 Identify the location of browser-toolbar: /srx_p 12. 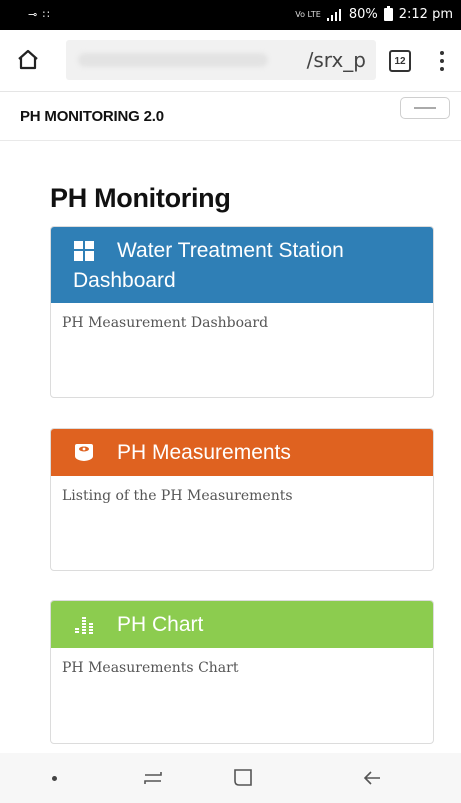
(230, 61).